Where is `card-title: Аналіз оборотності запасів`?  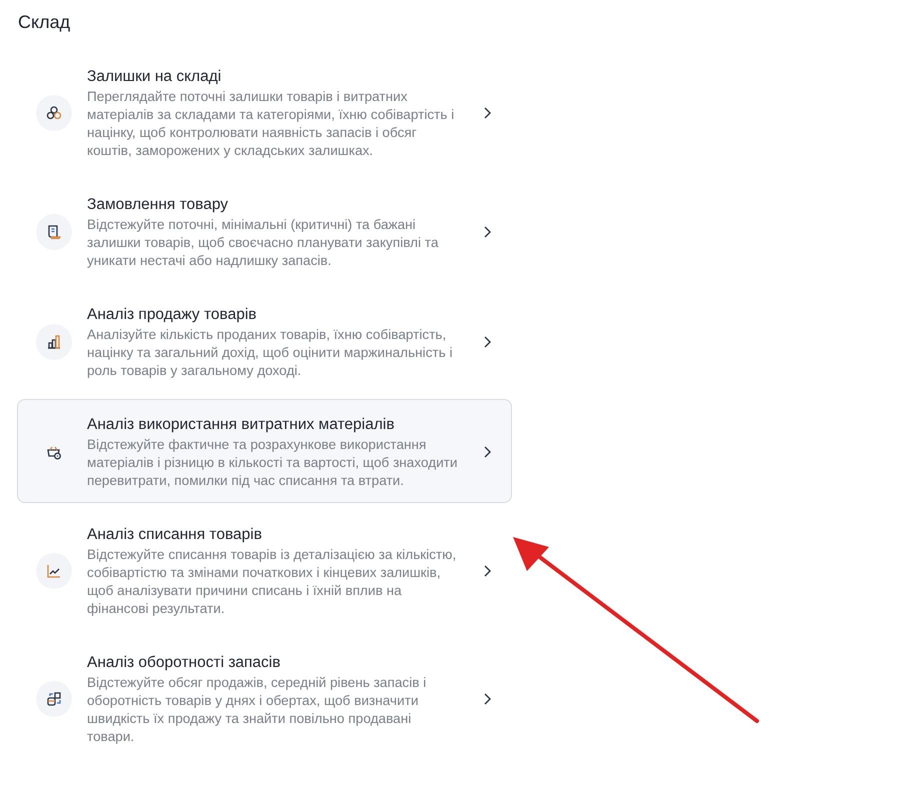 card-title: Аналіз оборотності запасів is located at coordinates (184, 663).